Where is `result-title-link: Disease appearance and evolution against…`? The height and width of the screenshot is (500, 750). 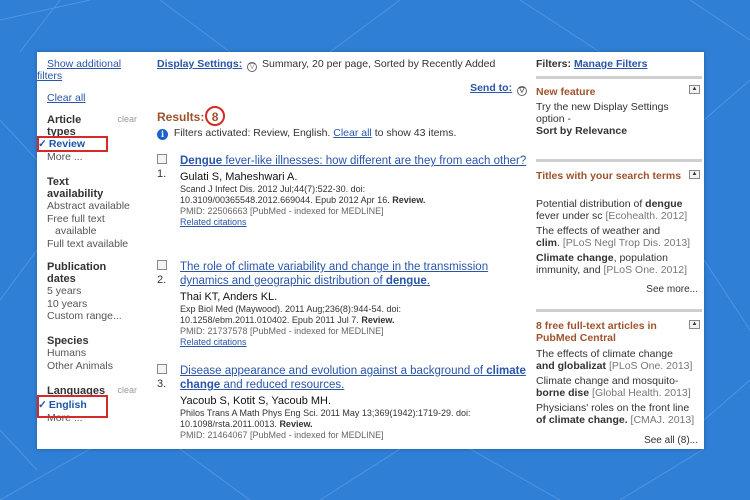
result-title-link: Disease appearance and evolution against… is located at coordinates (354, 378).